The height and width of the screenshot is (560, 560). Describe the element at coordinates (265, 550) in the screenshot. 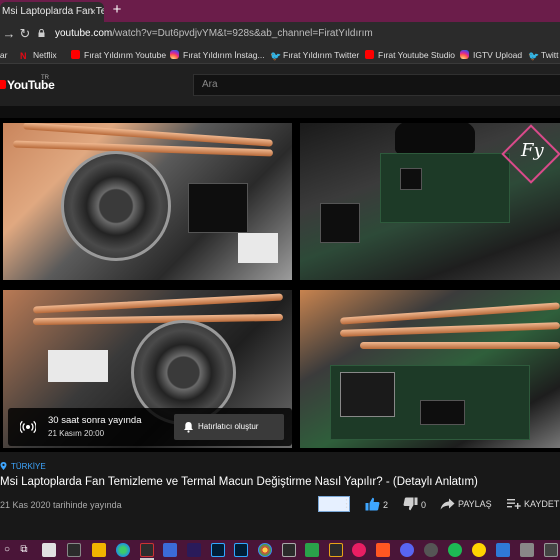

I see `chrome-icon` at that location.